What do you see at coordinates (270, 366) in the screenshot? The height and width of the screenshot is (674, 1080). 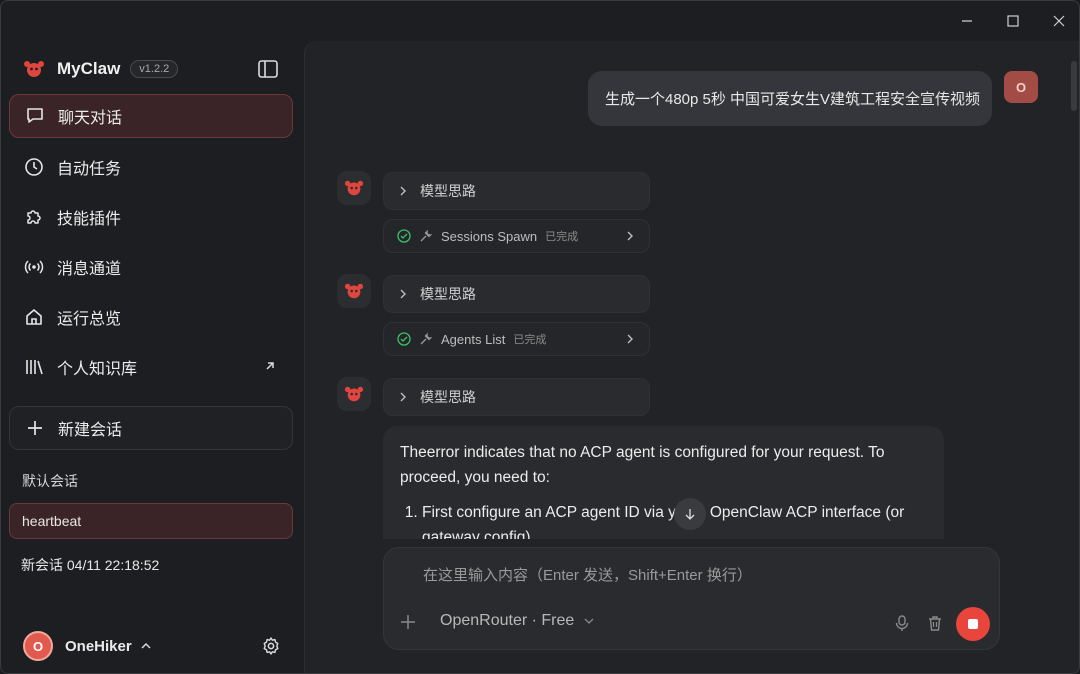 I see `external-link-icon` at bounding box center [270, 366].